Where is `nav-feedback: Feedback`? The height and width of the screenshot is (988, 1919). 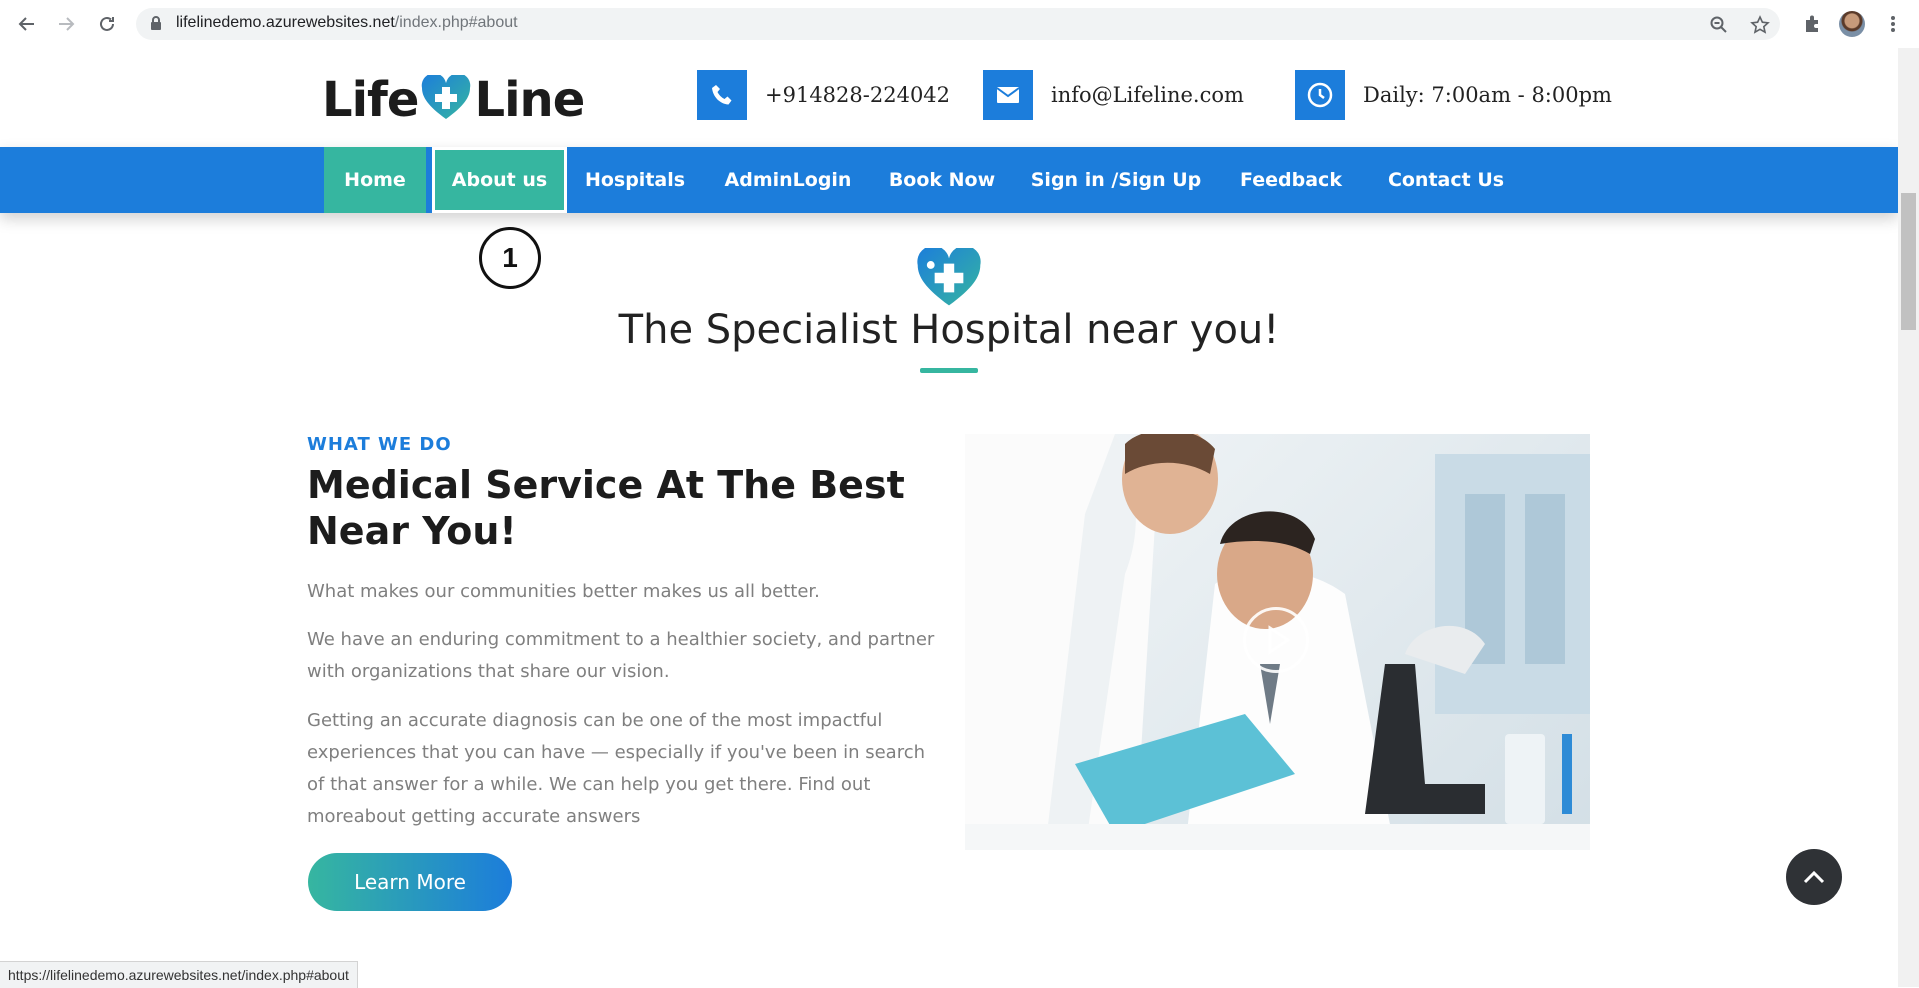
nav-feedback: Feedback is located at coordinates (1291, 180).